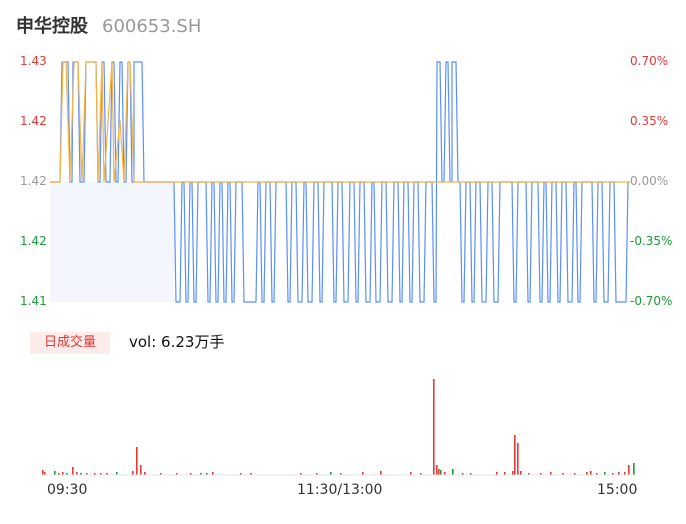  Describe the element at coordinates (617, 490) in the screenshot. I see `time-end: 15:00` at that location.